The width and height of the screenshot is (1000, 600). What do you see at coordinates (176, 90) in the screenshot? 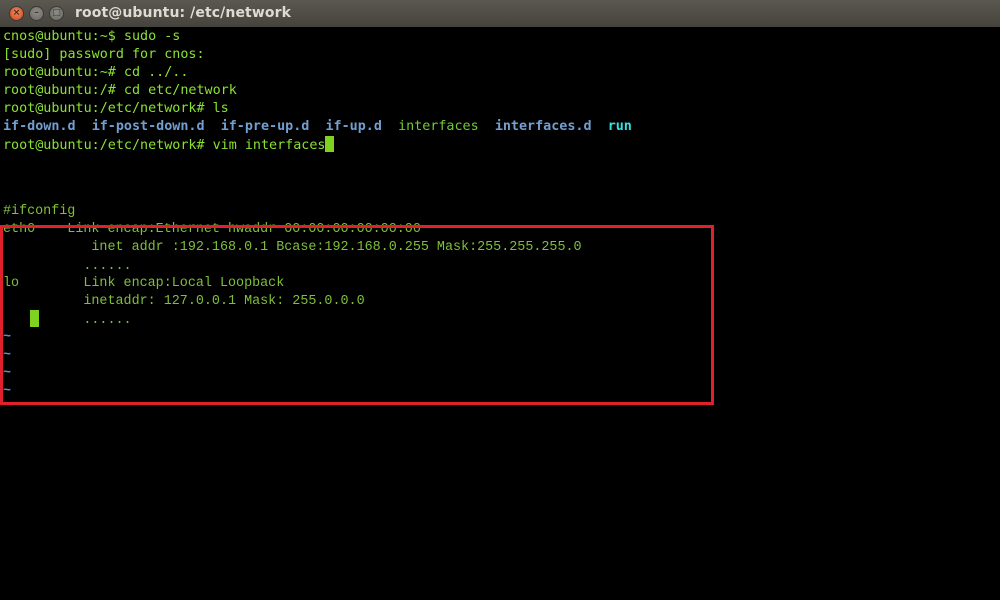
I see `command: cd etc/network` at bounding box center [176, 90].